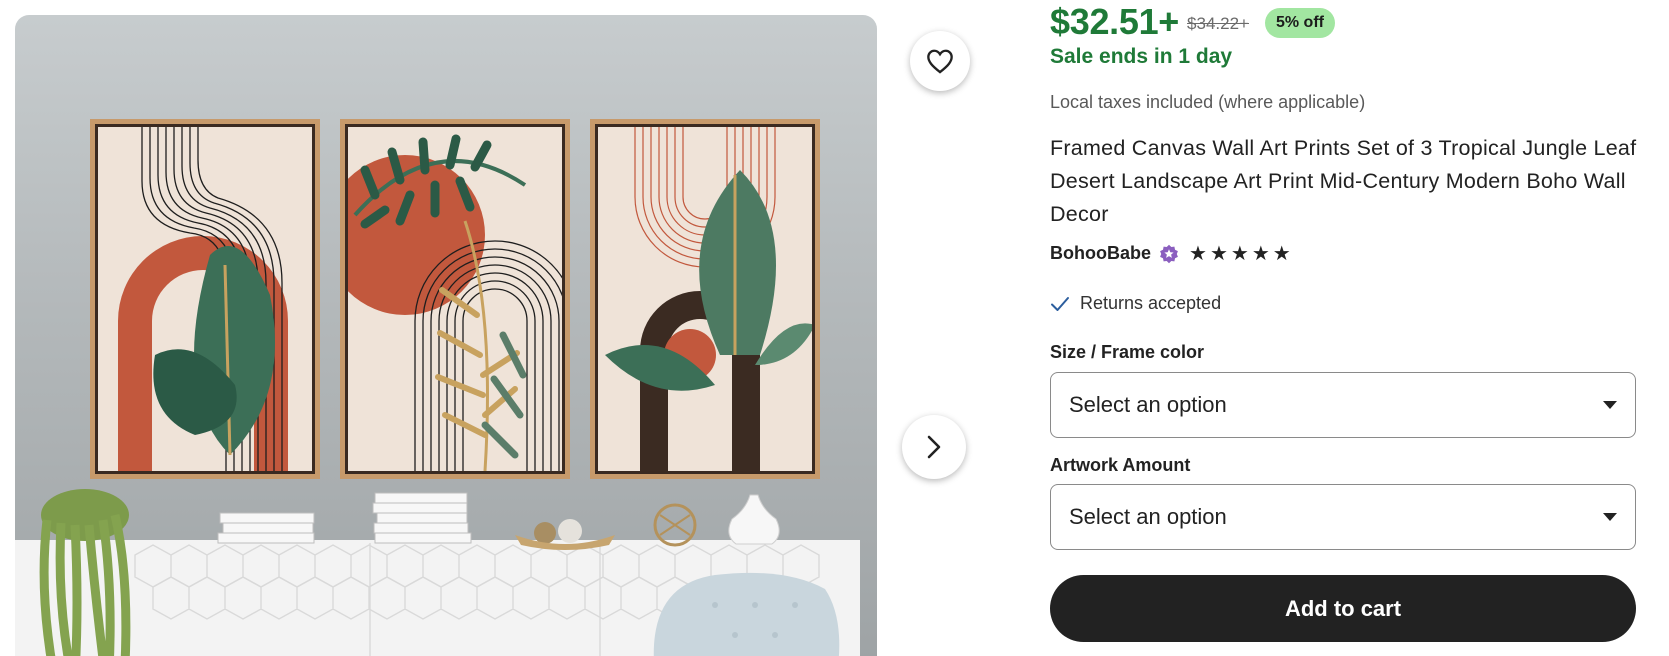 The height and width of the screenshot is (656, 1669). Describe the element at coordinates (1208, 102) in the screenshot. I see `taxes-note: Local taxes included (where applicable)` at that location.